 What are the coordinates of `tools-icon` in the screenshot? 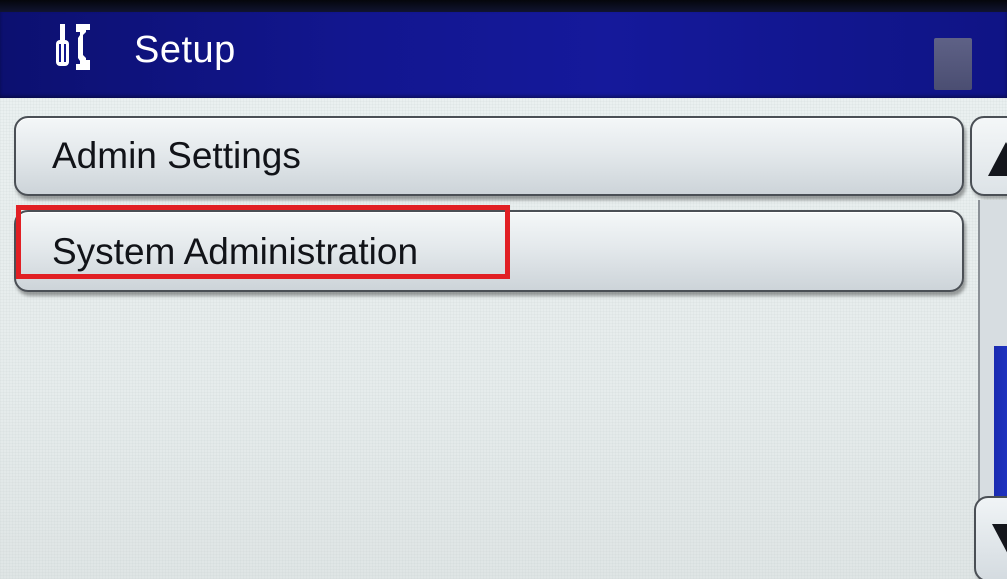 It's located at (73, 47).